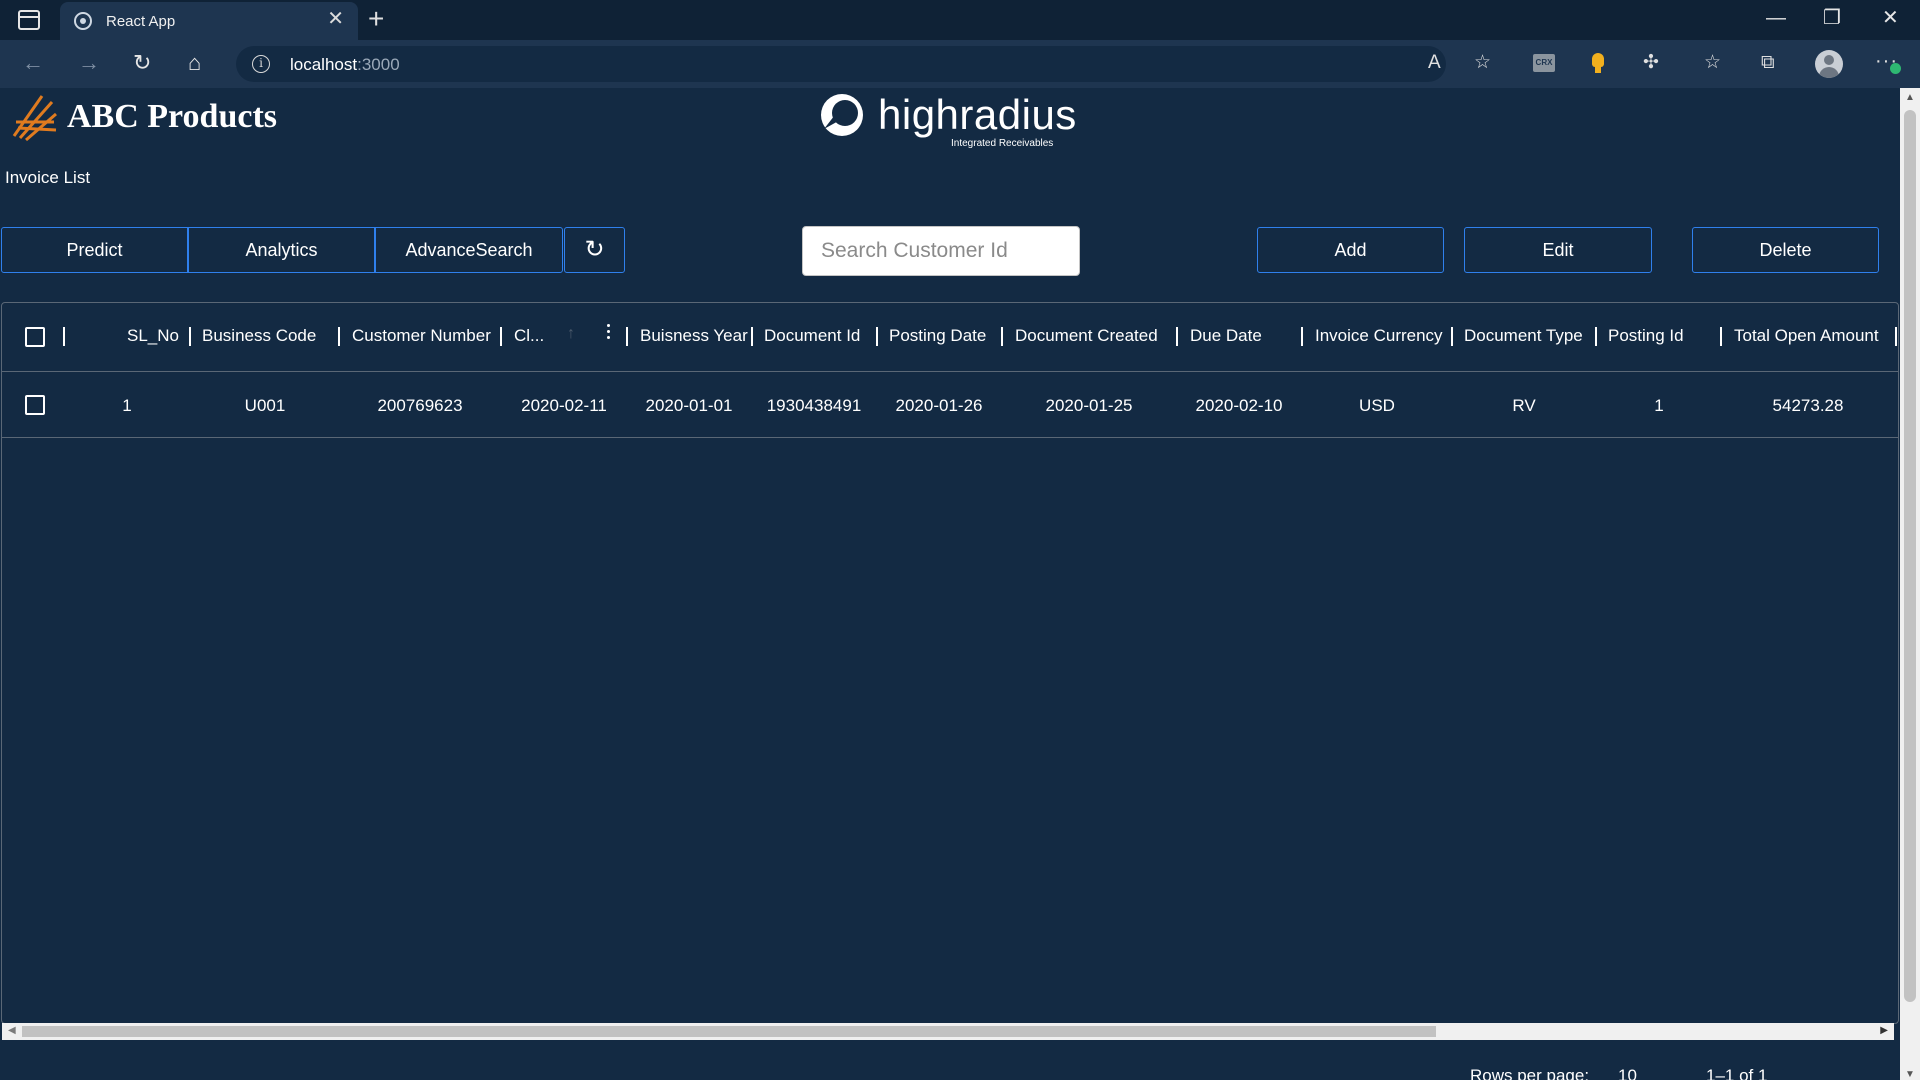 The height and width of the screenshot is (1080, 1920). Describe the element at coordinates (127, 405) in the screenshot. I see `cell-sl-no: 1` at that location.